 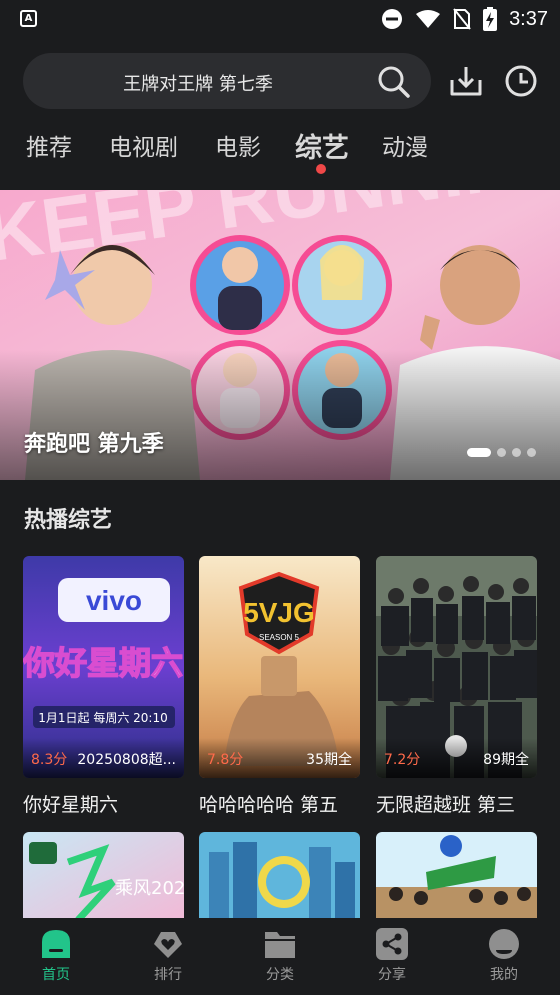 What do you see at coordinates (103, 663) in the screenshot?
I see `poster-show-text: 你好星期六` at bounding box center [103, 663].